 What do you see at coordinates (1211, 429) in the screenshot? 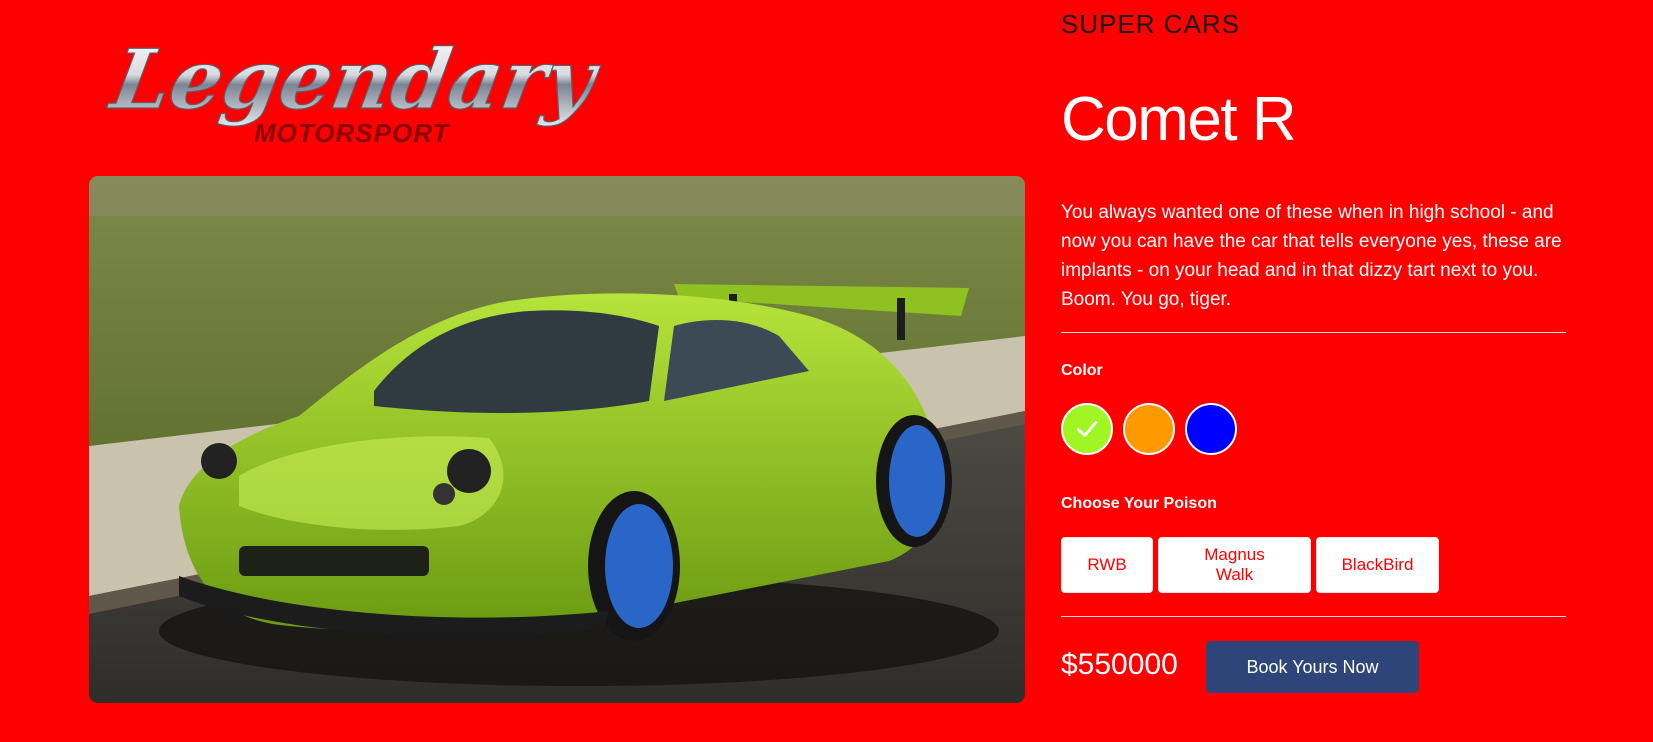
I see `color-swatch-blue` at bounding box center [1211, 429].